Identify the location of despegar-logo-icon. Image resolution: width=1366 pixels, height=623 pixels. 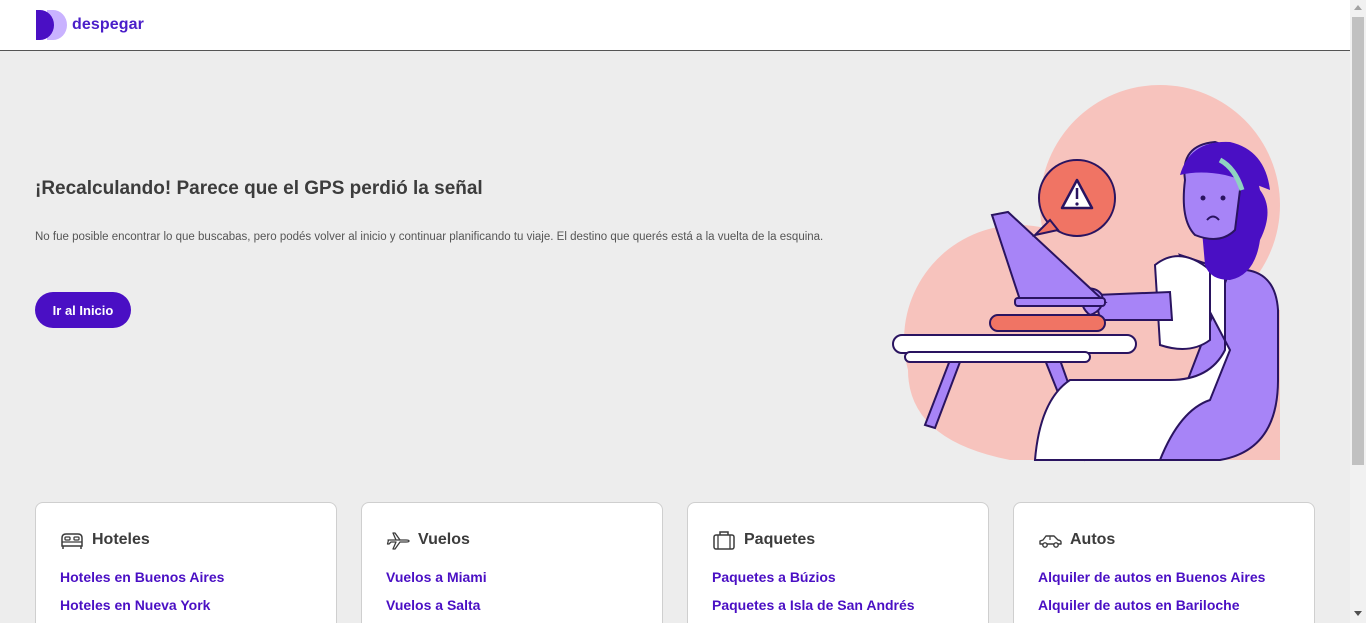
(51, 25).